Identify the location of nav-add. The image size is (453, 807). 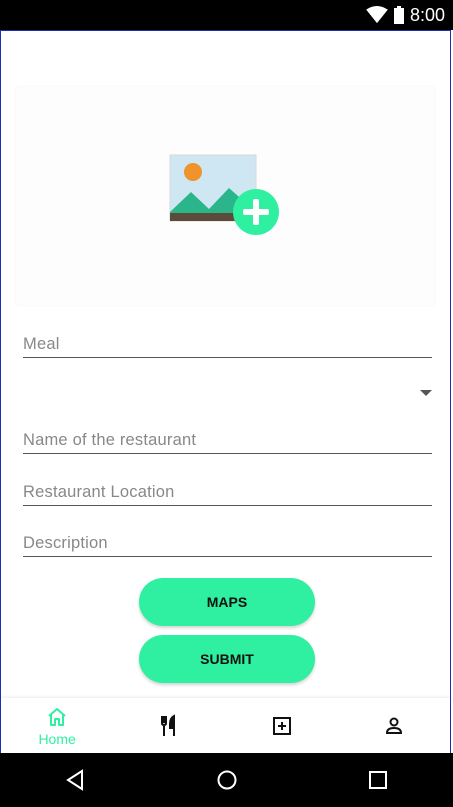
(282, 726).